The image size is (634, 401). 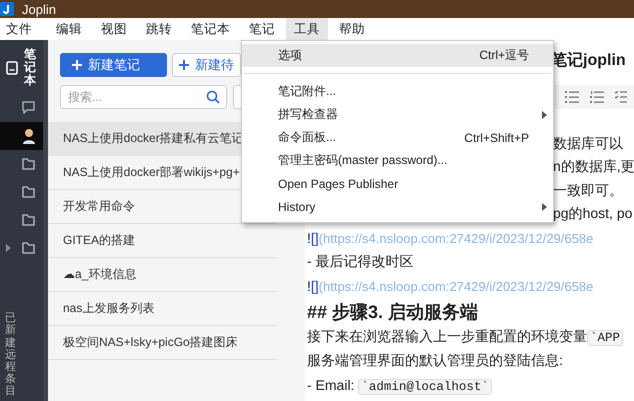 What do you see at coordinates (8, 248) in the screenshot?
I see `expand-arrow-icon` at bounding box center [8, 248].